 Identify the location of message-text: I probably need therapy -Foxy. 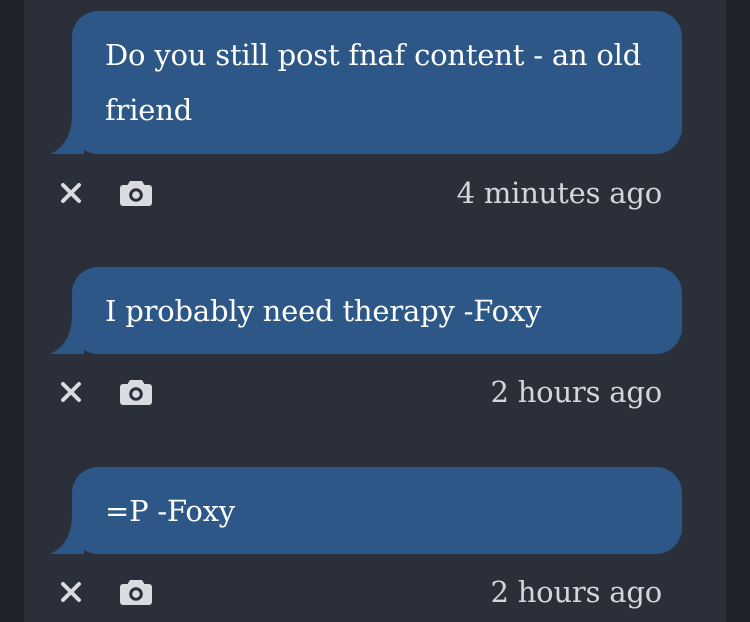
(323, 311).